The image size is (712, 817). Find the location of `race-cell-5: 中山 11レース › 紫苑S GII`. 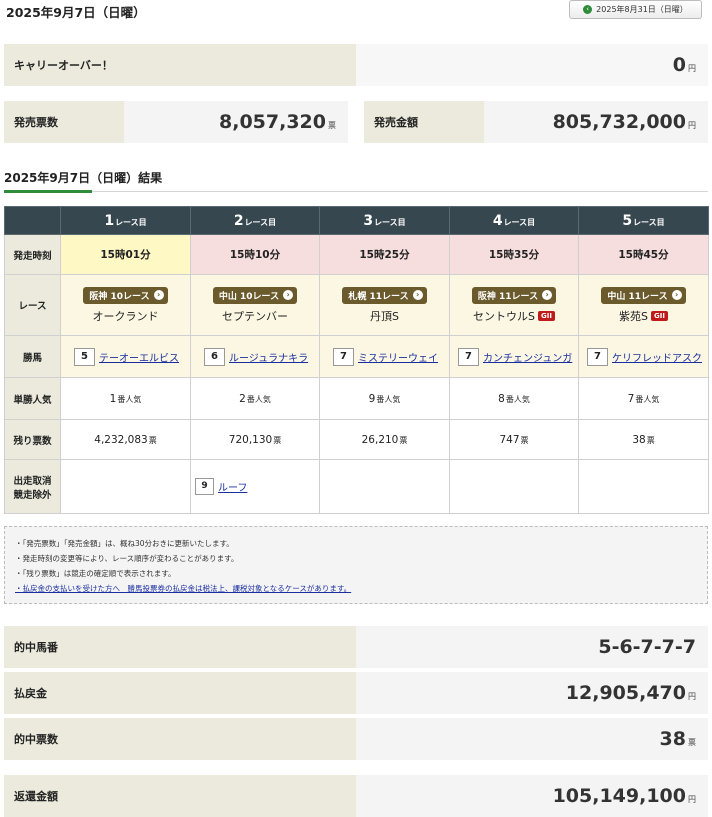

race-cell-5: 中山 11レース › 紫苑S GII is located at coordinates (643, 305).